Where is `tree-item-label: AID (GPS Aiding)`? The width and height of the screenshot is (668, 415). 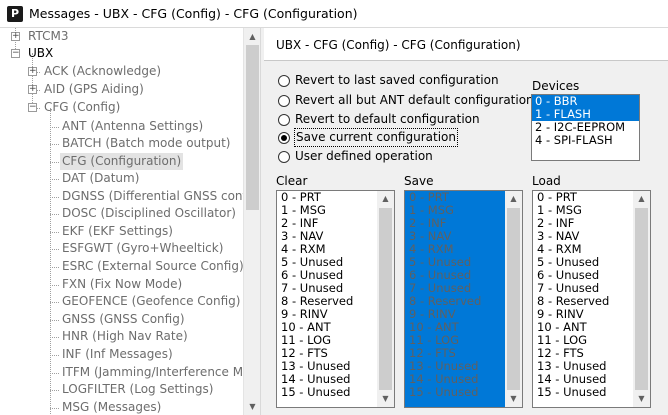
tree-item-label: AID (GPS Aiding) is located at coordinates (94, 89).